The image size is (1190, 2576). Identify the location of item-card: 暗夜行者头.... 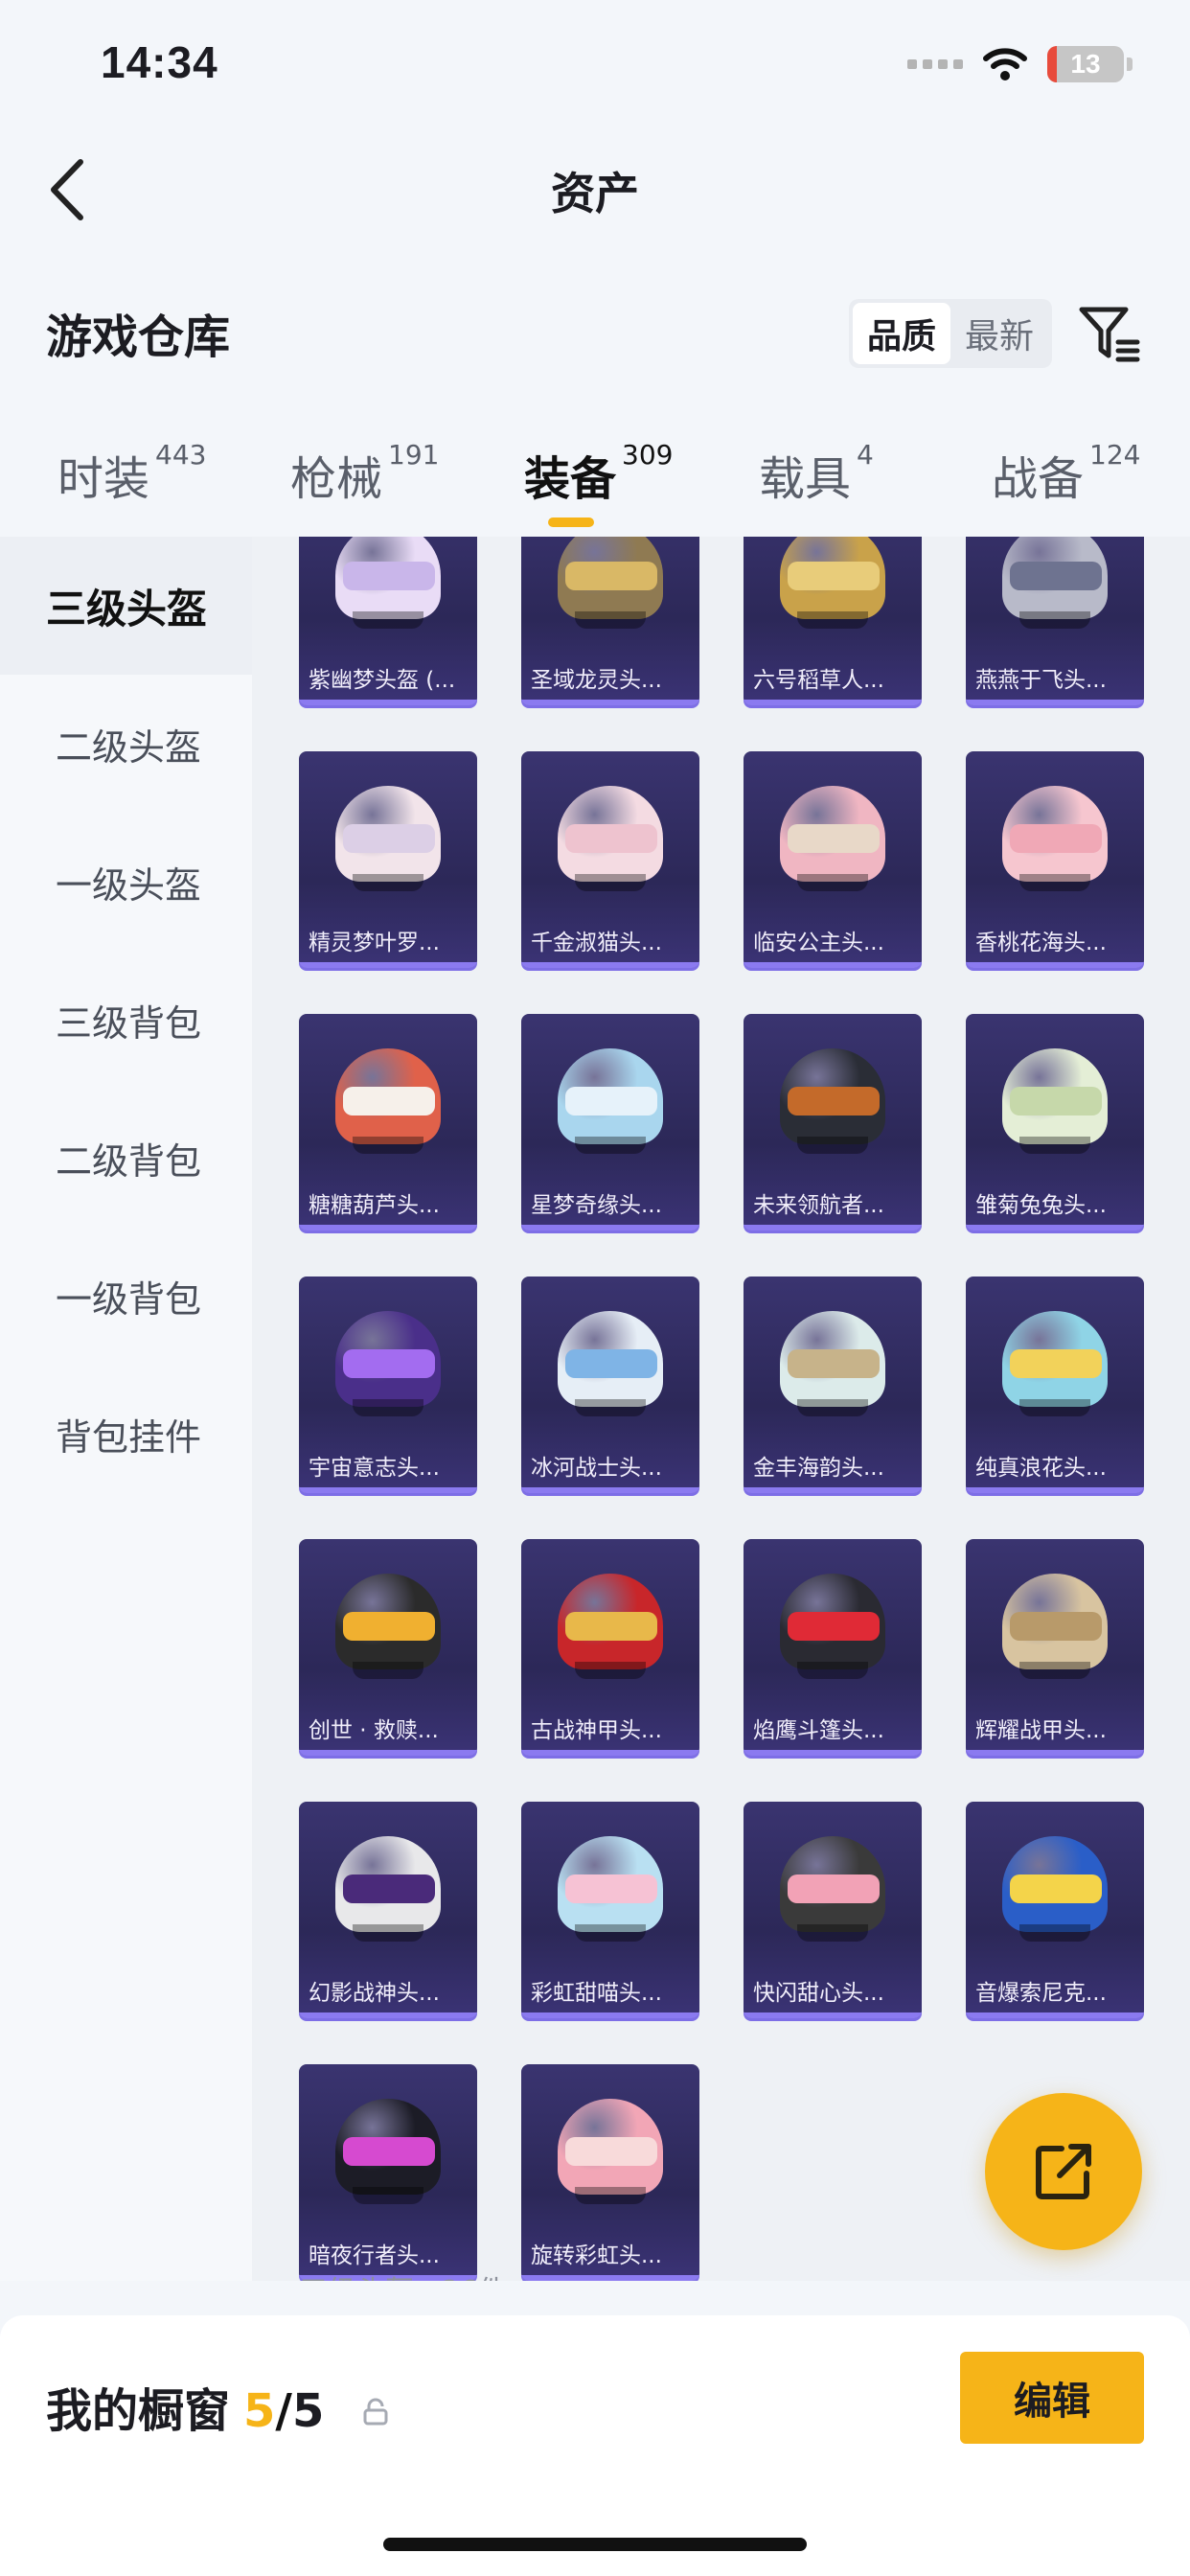
(388, 2172).